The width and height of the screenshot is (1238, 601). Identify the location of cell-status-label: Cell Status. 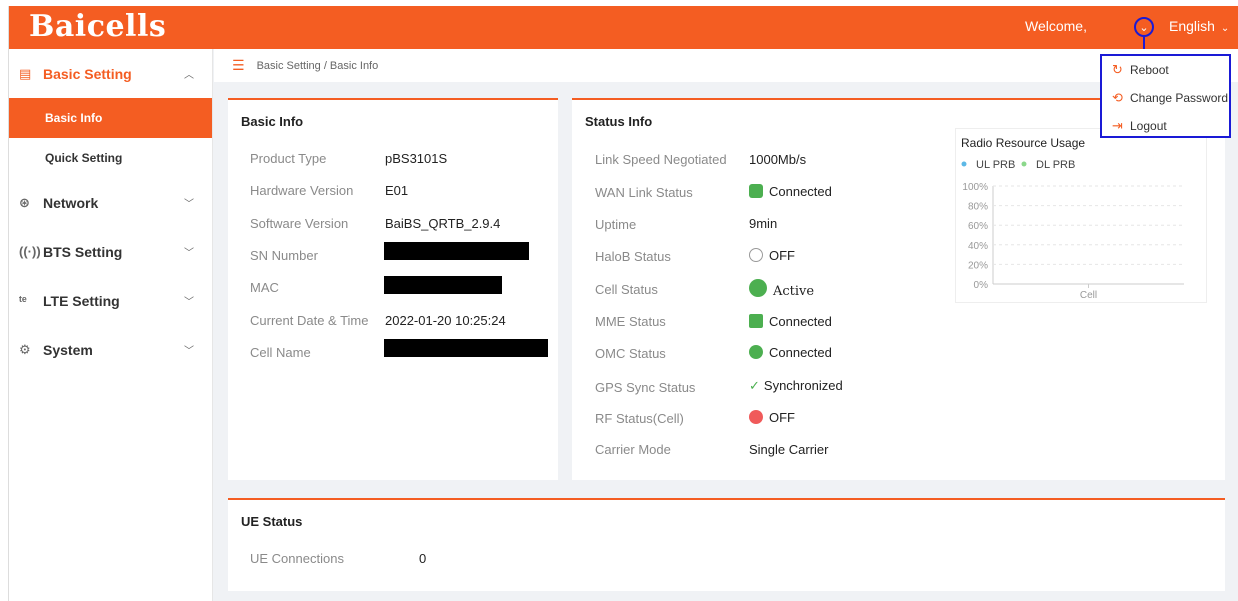
(626, 289).